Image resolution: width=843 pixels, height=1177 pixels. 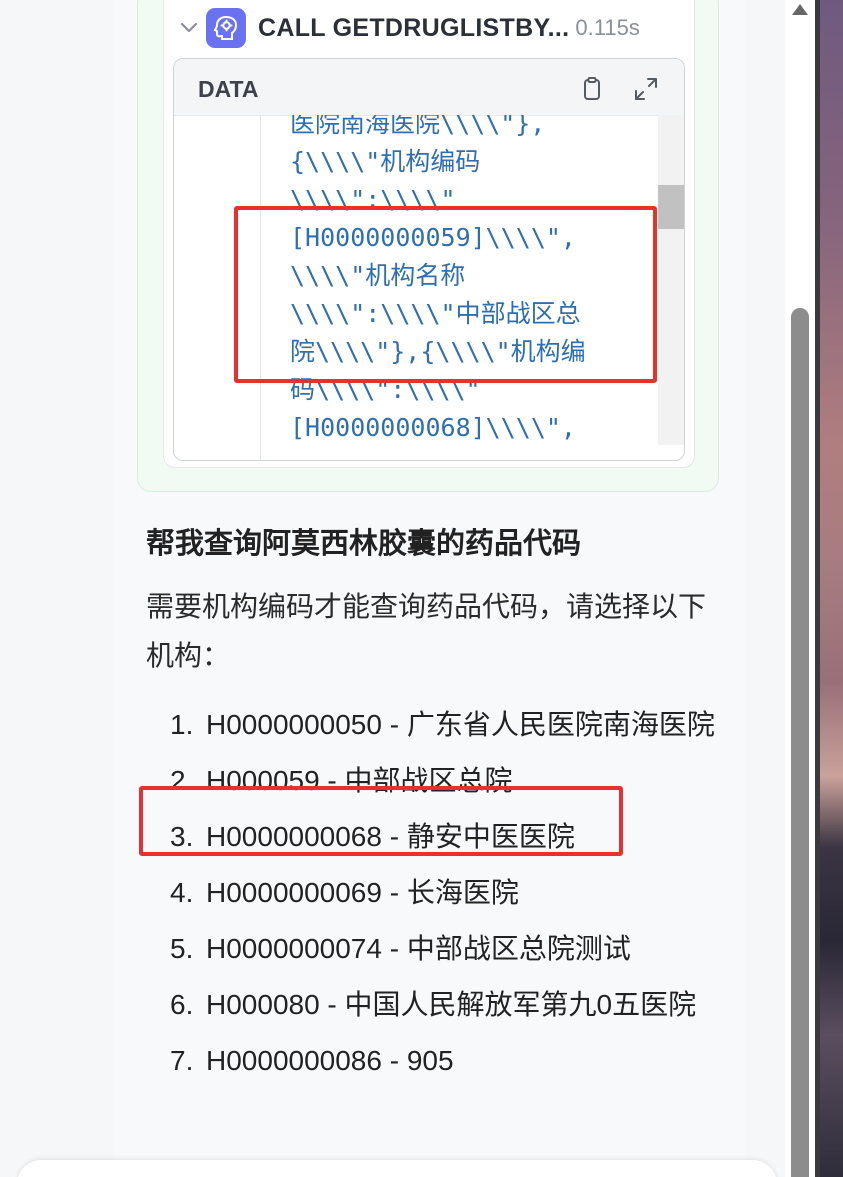 I want to click on list-item: 5. H0000000074 - 中部战区总院测试, so click(x=450, y=948).